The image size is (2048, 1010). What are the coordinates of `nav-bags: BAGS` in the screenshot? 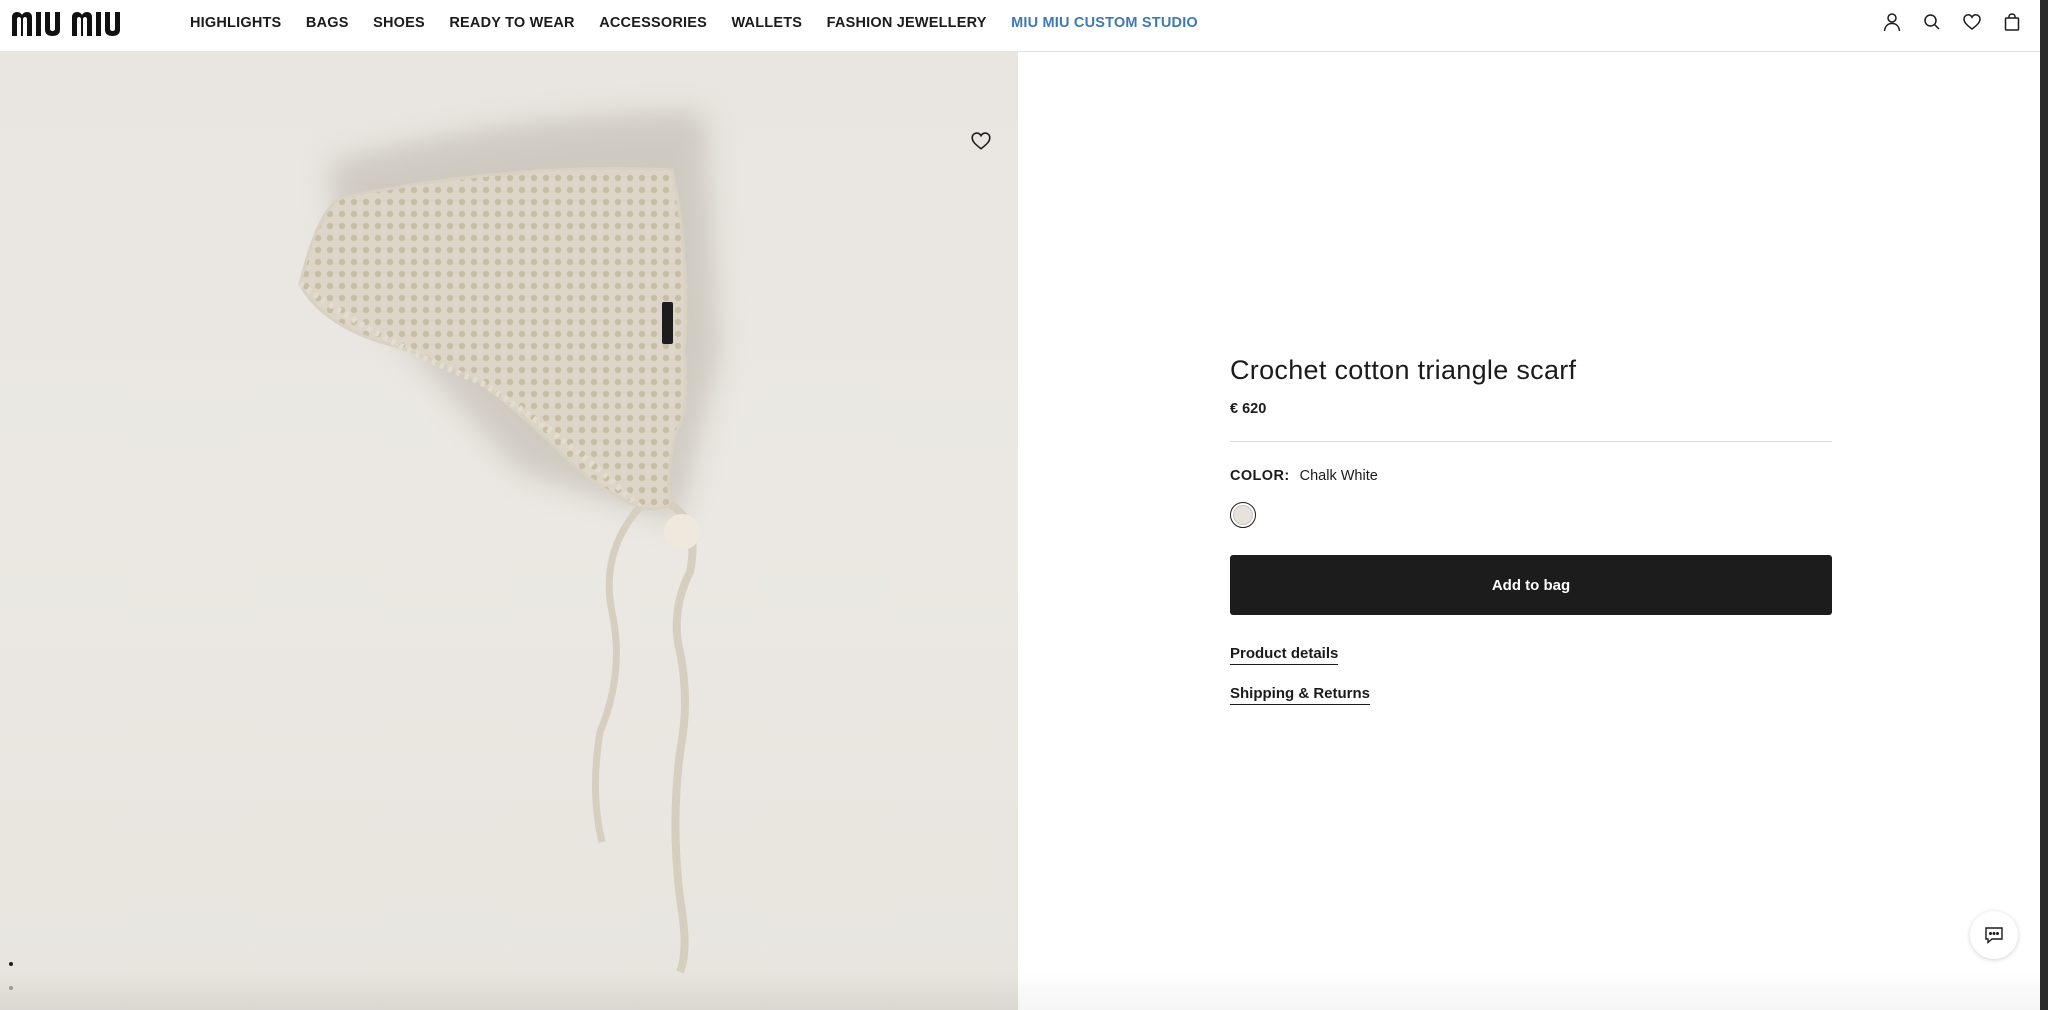 It's located at (327, 23).